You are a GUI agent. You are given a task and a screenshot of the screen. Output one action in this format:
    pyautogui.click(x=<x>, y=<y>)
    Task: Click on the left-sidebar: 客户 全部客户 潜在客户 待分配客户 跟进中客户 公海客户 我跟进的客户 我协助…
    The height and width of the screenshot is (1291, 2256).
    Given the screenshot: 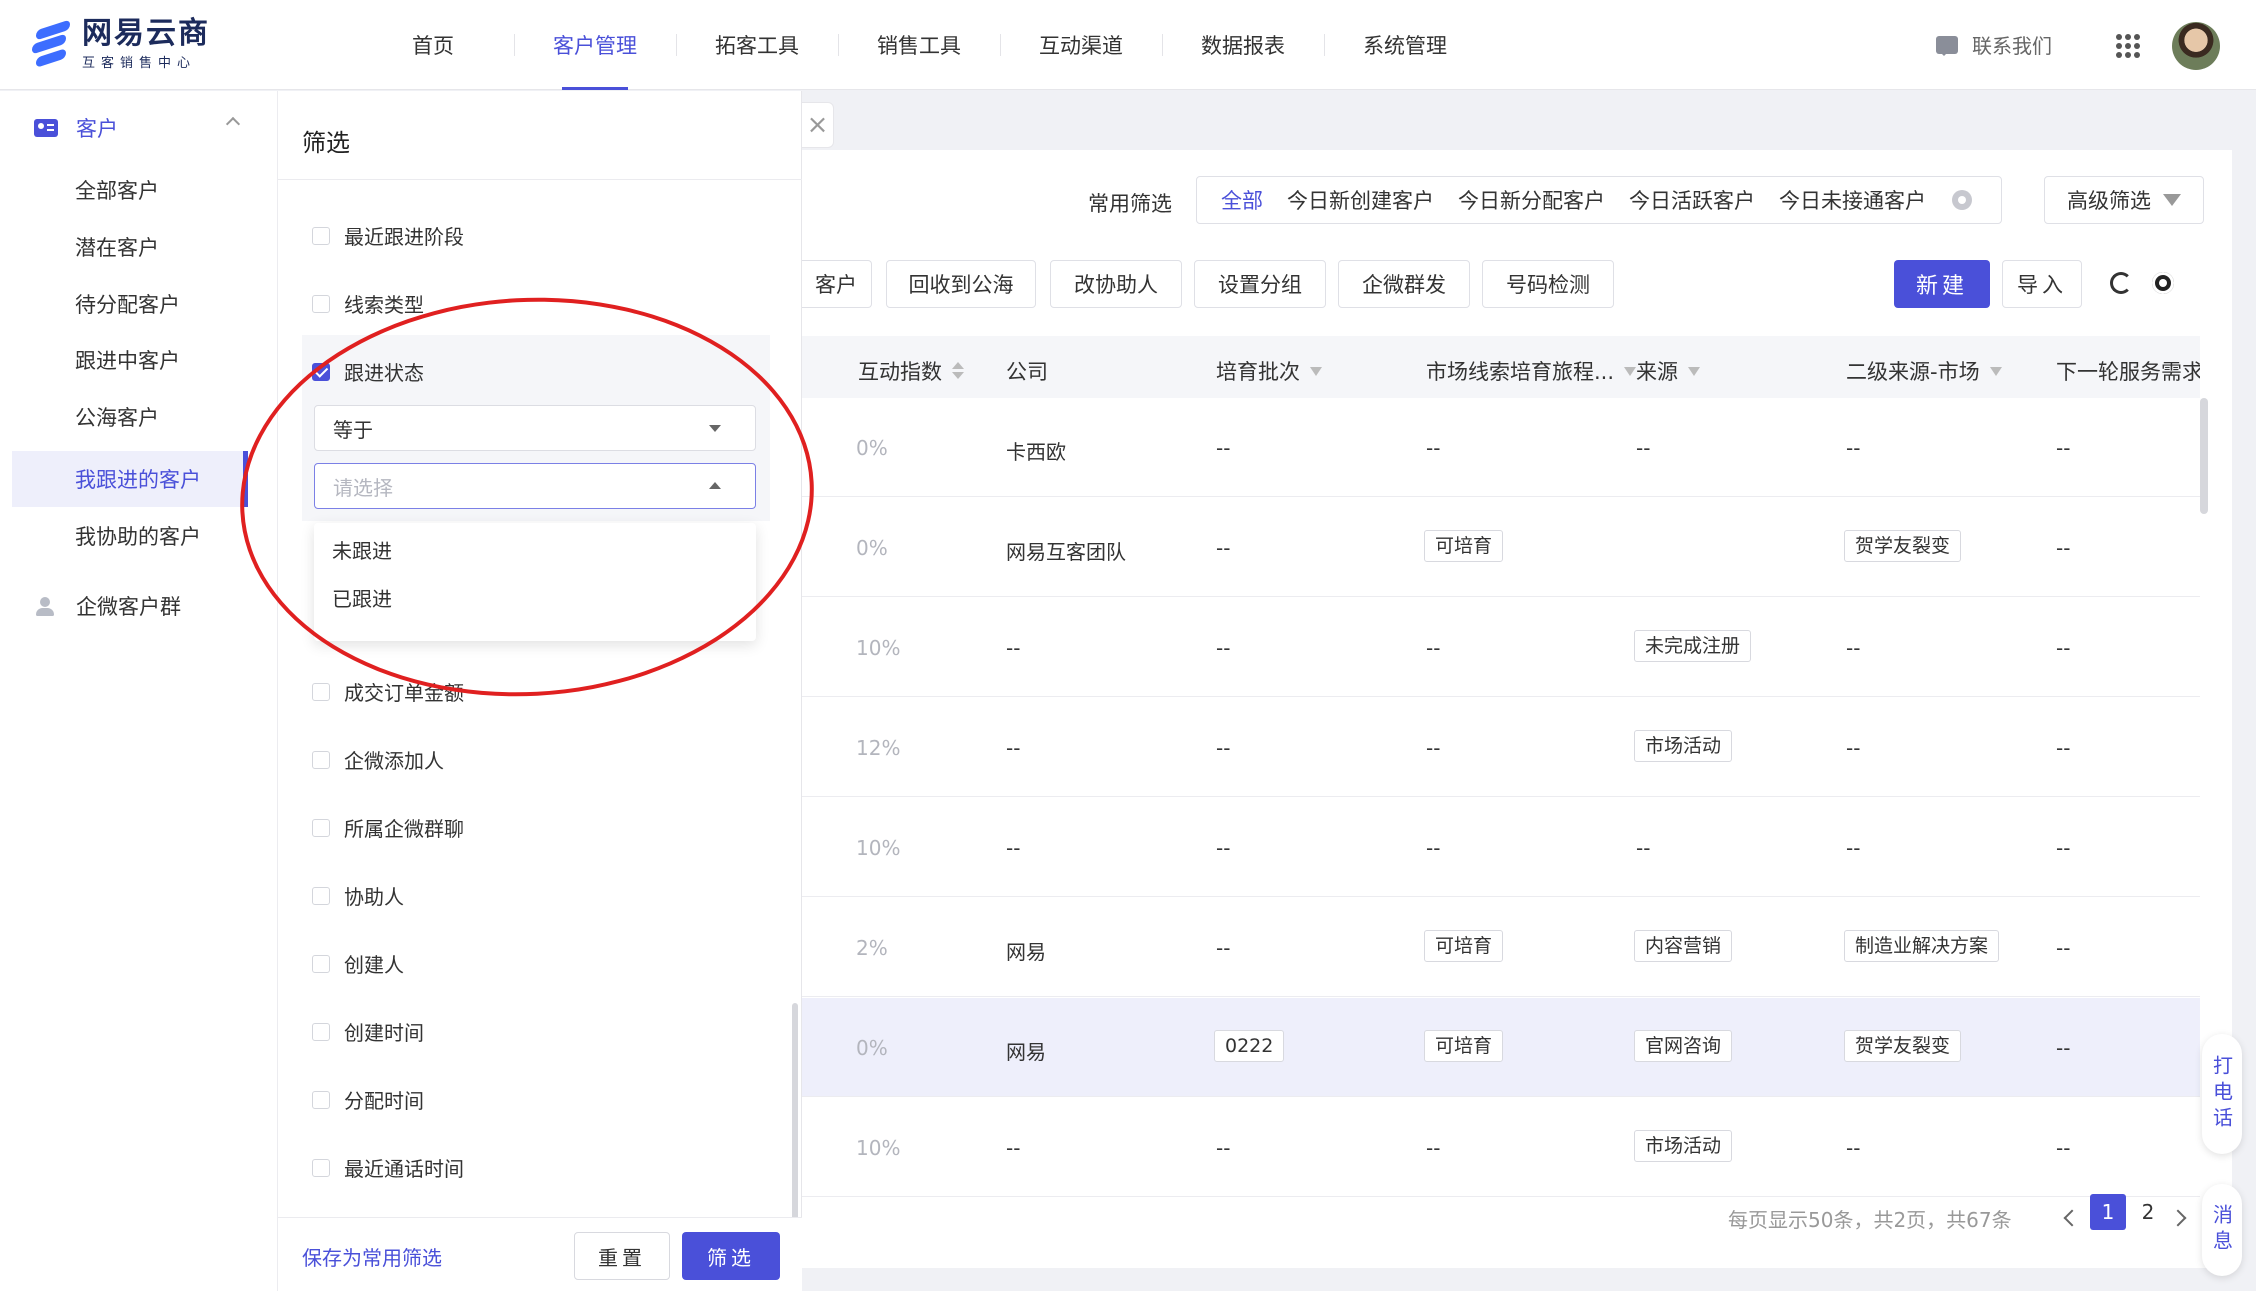 What is the action you would take?
    pyautogui.click(x=139, y=691)
    